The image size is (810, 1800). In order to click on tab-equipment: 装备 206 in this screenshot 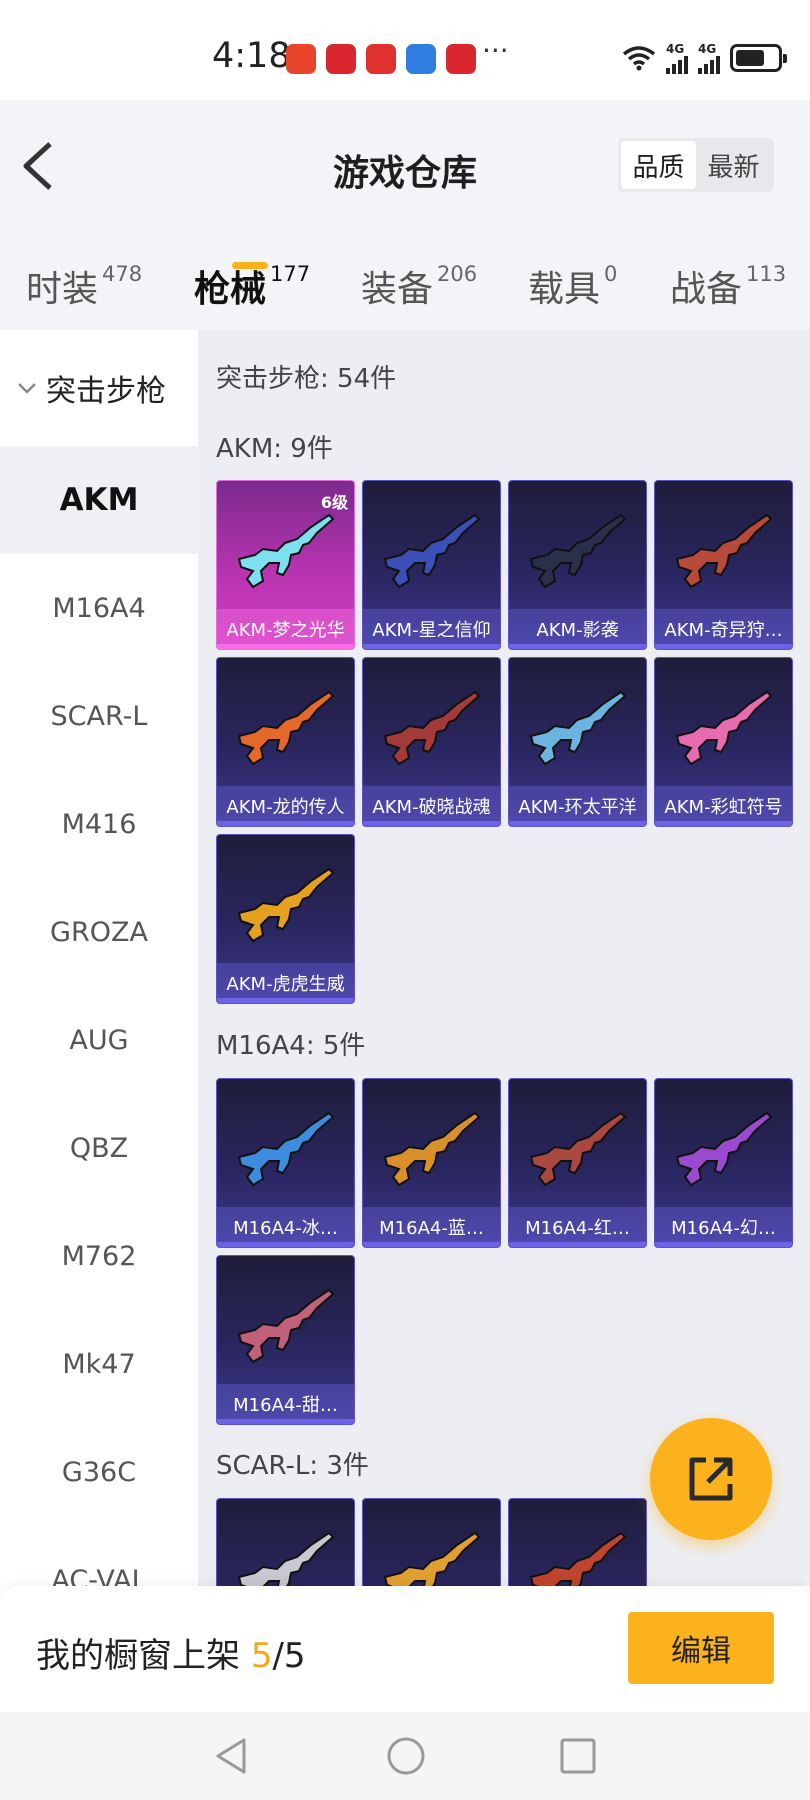, I will do `click(419, 286)`.